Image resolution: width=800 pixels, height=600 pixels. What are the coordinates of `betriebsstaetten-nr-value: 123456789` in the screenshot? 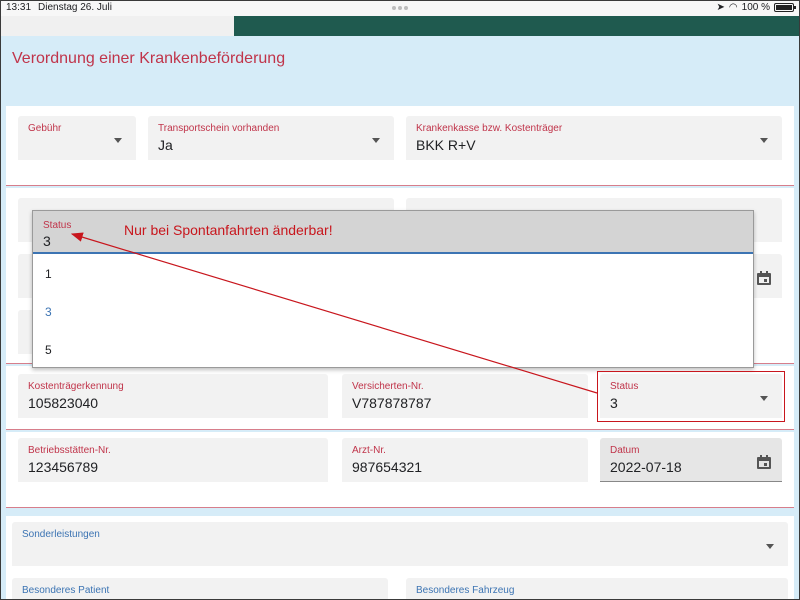 It's located at (63, 467).